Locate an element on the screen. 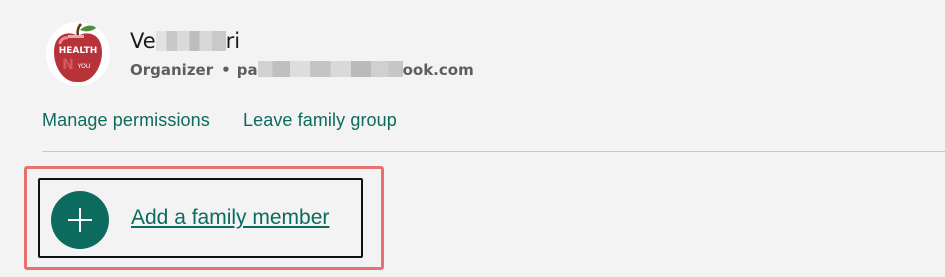 This screenshot has height=277, width=945. member-name: Ve ri is located at coordinates (185, 41).